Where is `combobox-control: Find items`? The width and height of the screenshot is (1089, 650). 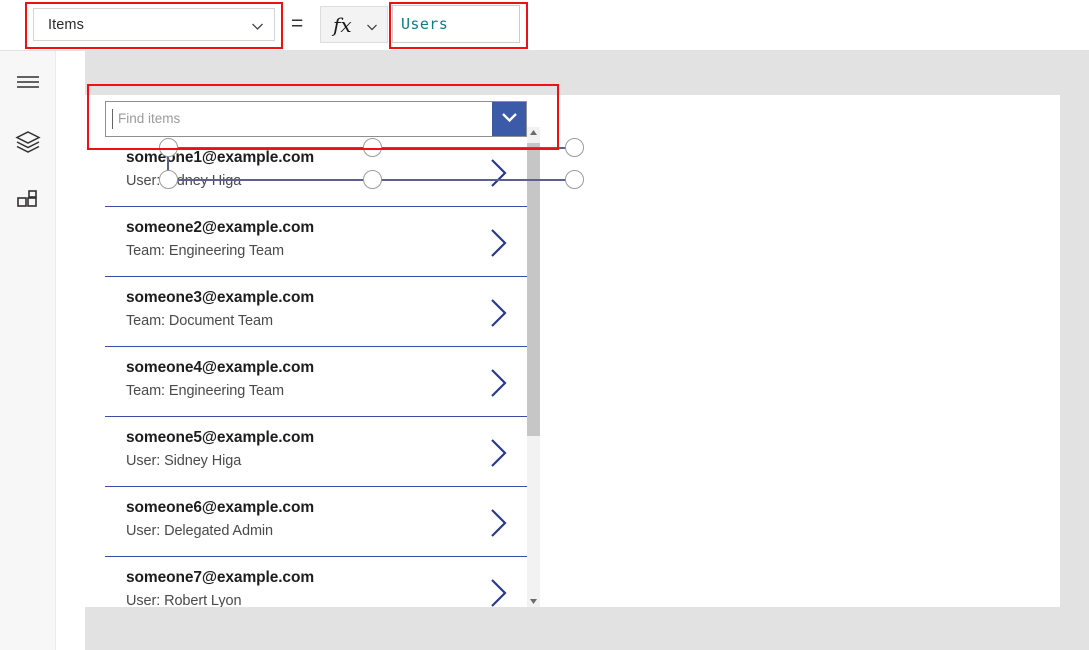 combobox-control: Find items is located at coordinates (316, 119).